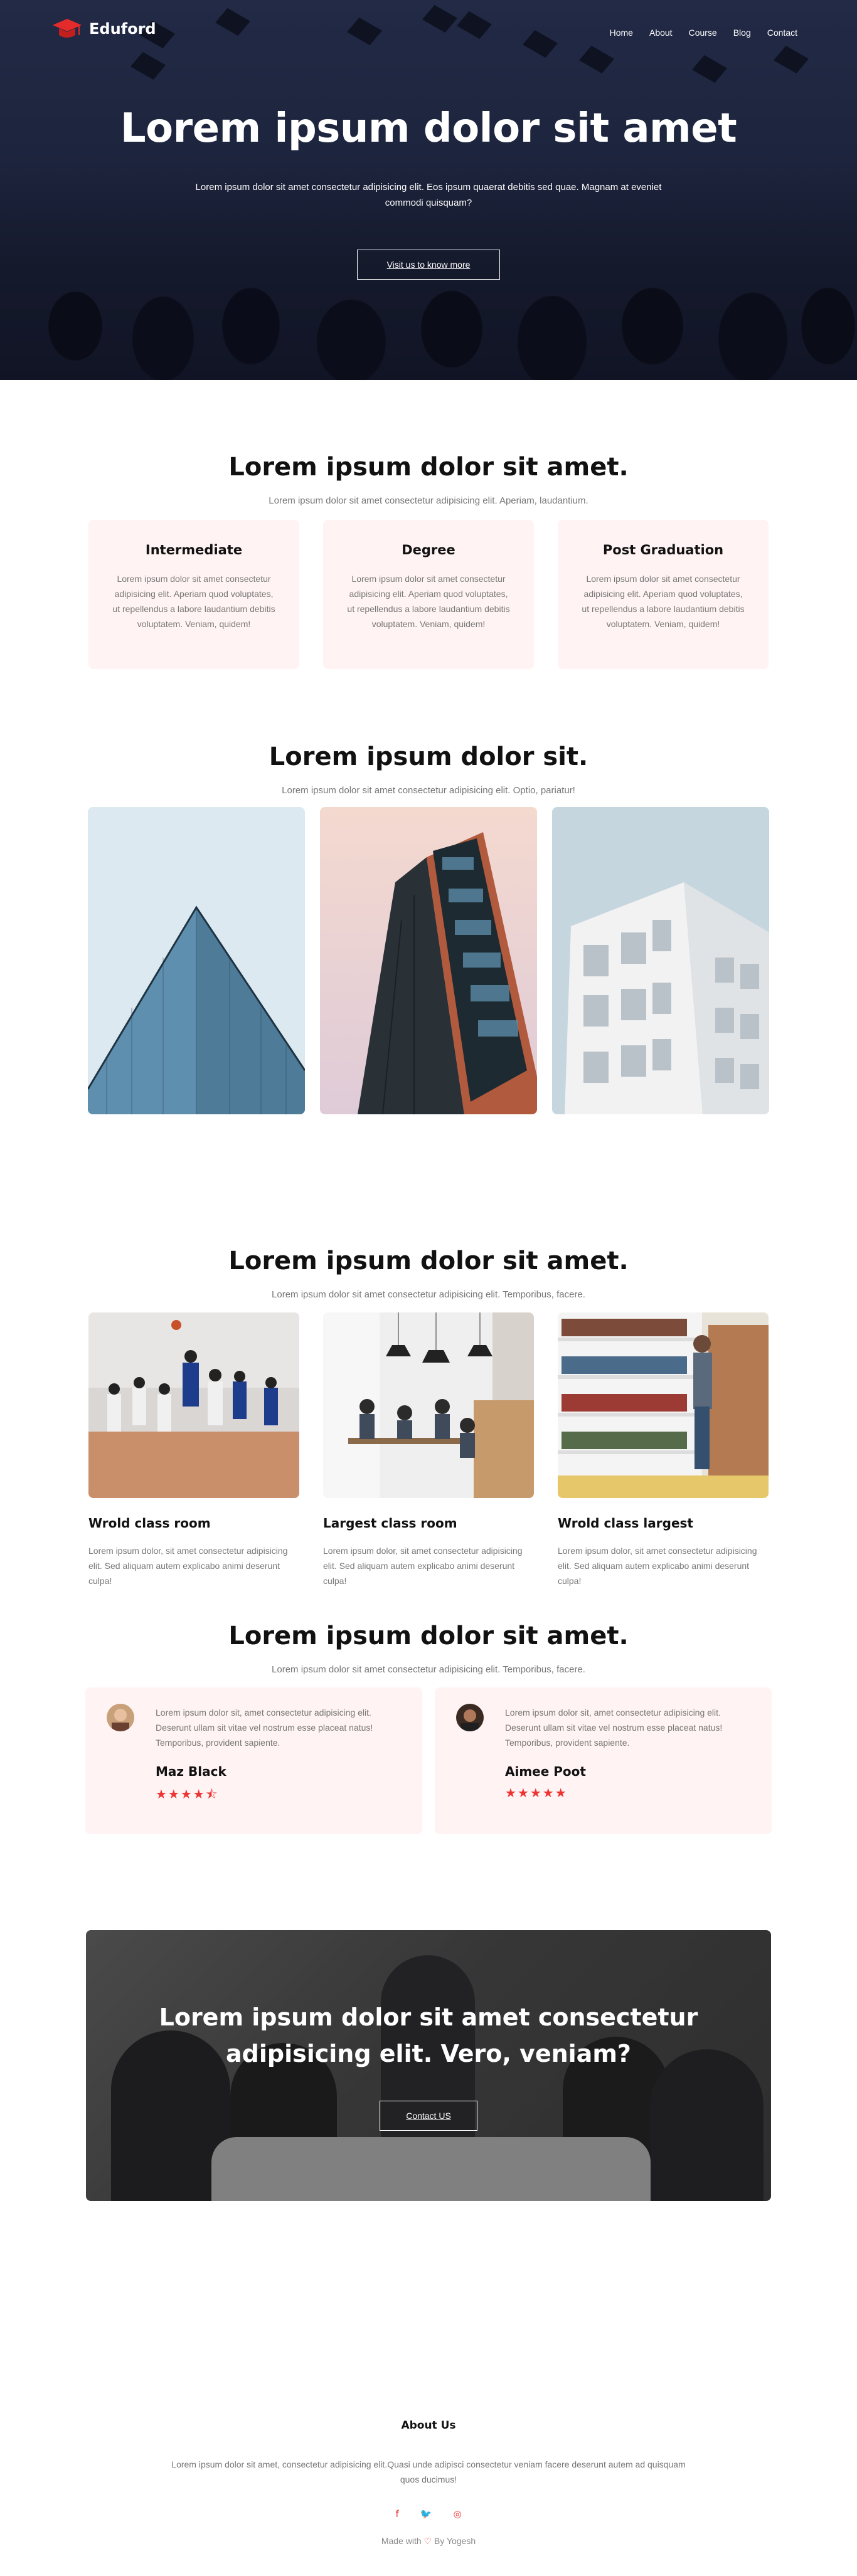  Describe the element at coordinates (709, 69) in the screenshot. I see `graduation-cap-shape` at that location.